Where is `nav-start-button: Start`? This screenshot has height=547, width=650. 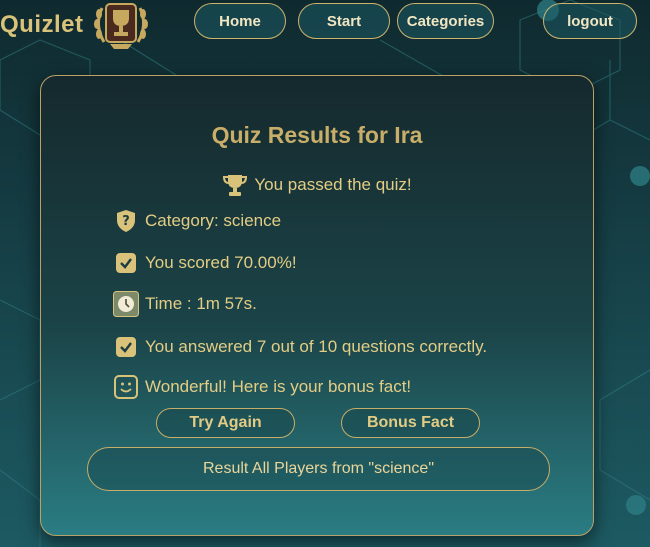
nav-start-button: Start is located at coordinates (344, 21).